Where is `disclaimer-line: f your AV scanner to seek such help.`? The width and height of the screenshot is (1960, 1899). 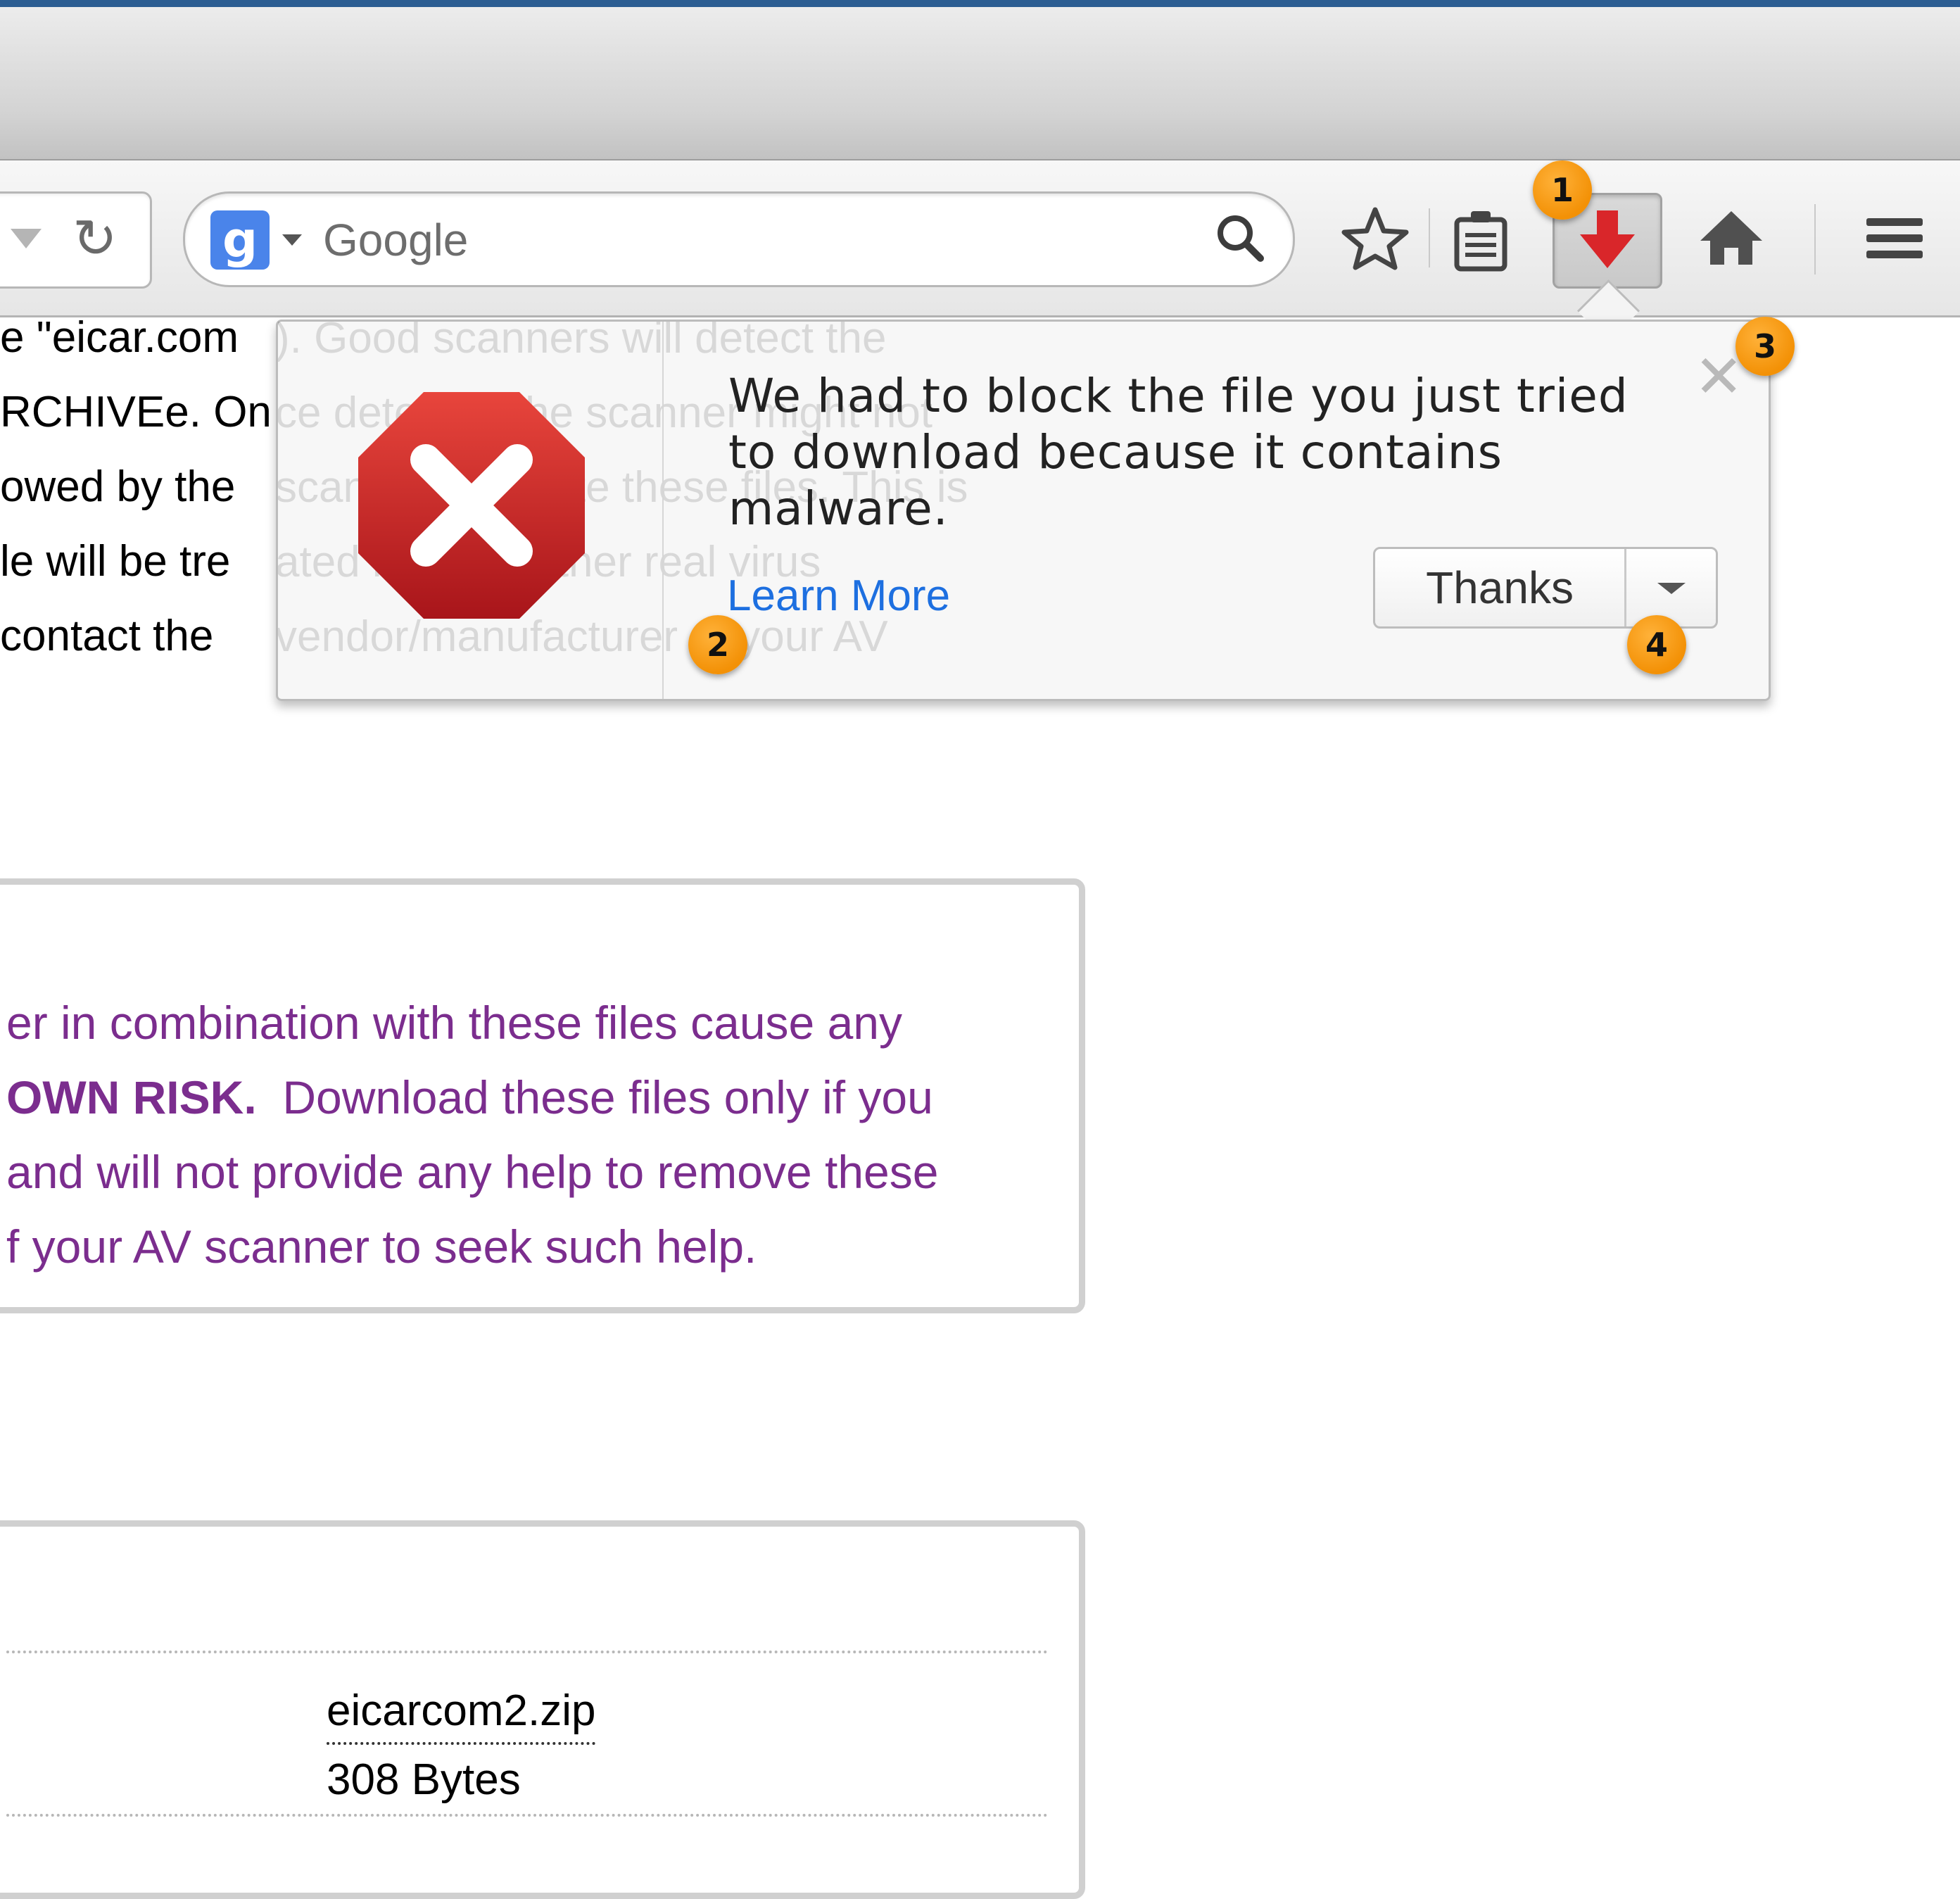 disclaimer-line: f your AV scanner to seek such help. is located at coordinates (381, 1246).